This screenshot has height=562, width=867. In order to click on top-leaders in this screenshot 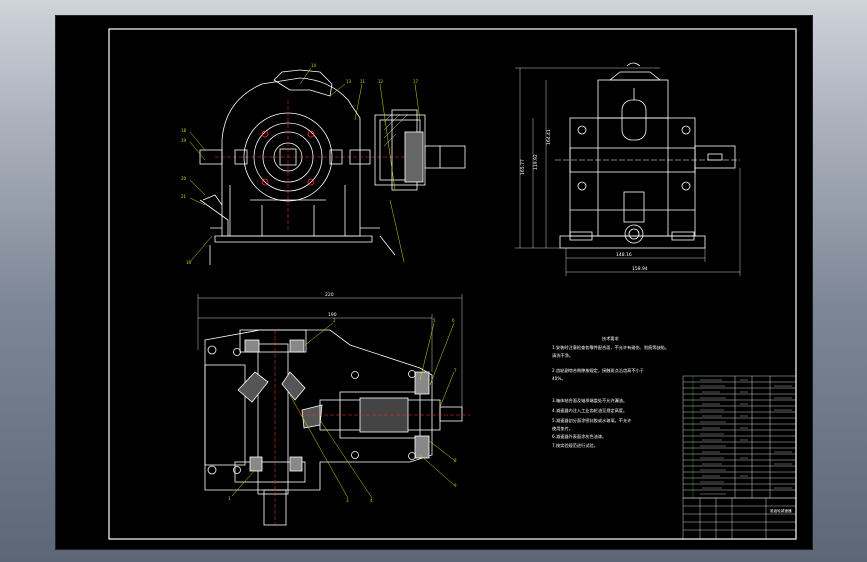, I will do `click(343, 410)`.